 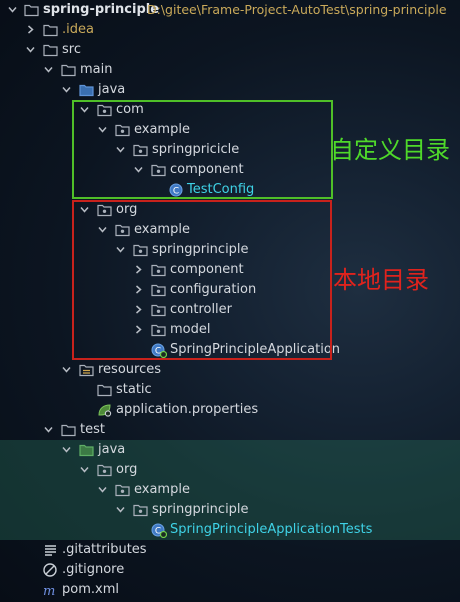 I want to click on tree-label: static, so click(x=134, y=389).